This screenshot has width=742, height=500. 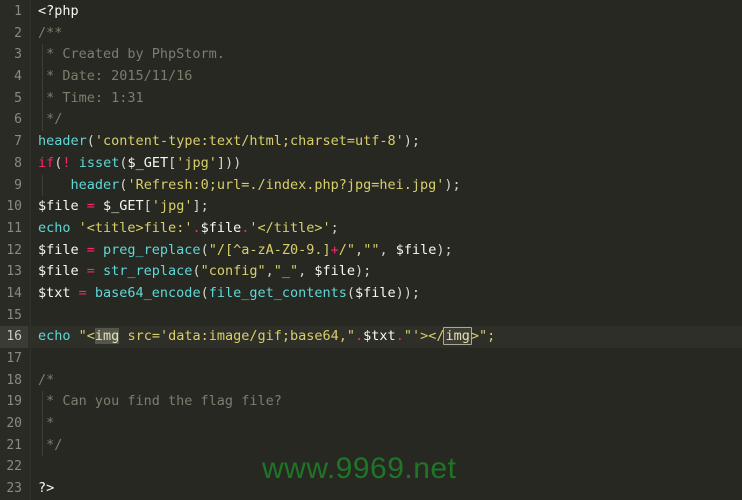 What do you see at coordinates (18, 98) in the screenshot?
I see `line-number: 5` at bounding box center [18, 98].